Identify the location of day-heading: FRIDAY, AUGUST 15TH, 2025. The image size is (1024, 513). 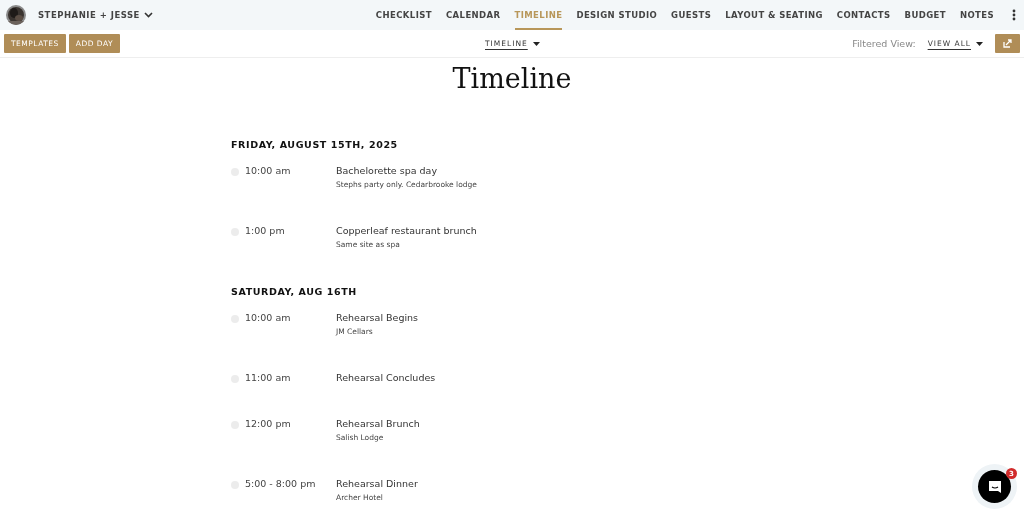
(315, 145).